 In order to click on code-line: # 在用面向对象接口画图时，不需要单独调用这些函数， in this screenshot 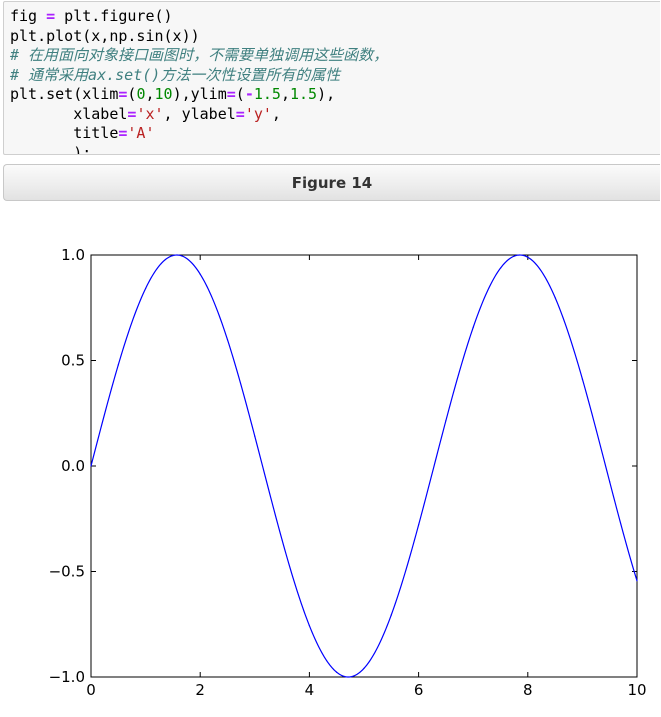, I will do `click(335, 56)`.